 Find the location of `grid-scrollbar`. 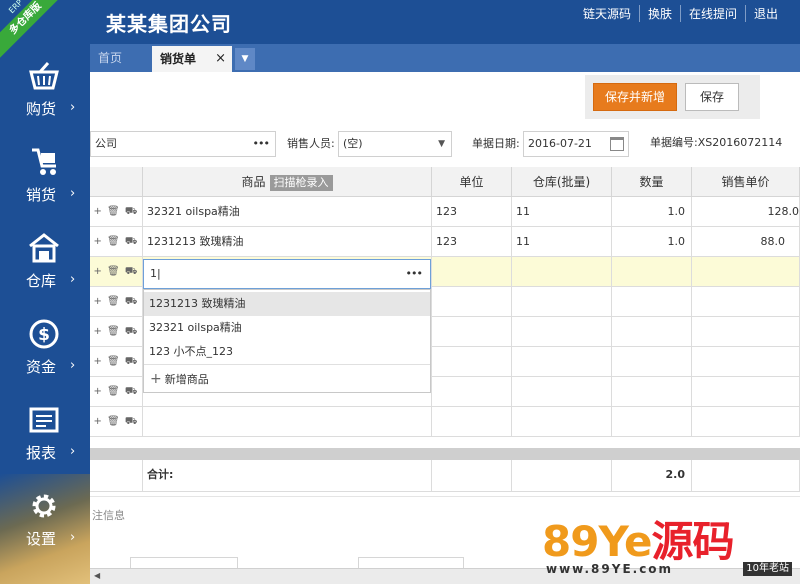

grid-scrollbar is located at coordinates (445, 454).